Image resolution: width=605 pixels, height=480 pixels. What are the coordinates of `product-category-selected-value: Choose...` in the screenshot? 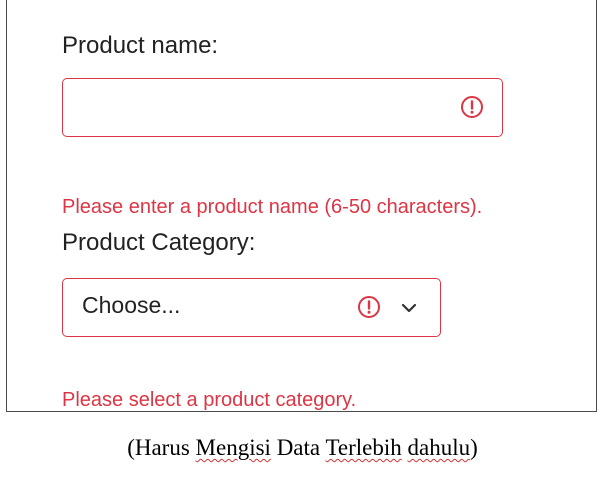 It's located at (131, 305).